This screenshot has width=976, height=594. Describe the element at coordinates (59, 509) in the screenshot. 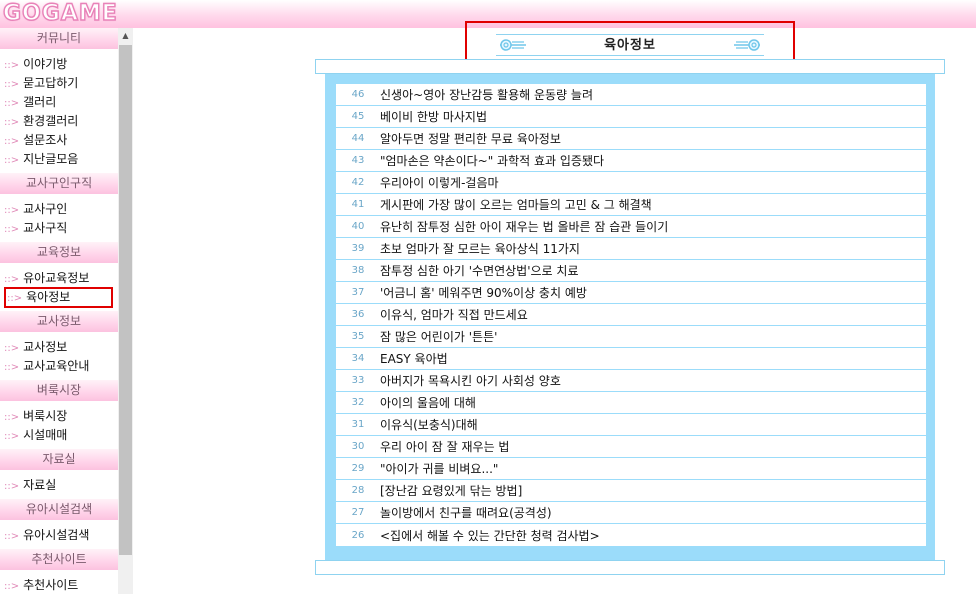

I see `sidebar-section-title: 유아시설검색` at that location.